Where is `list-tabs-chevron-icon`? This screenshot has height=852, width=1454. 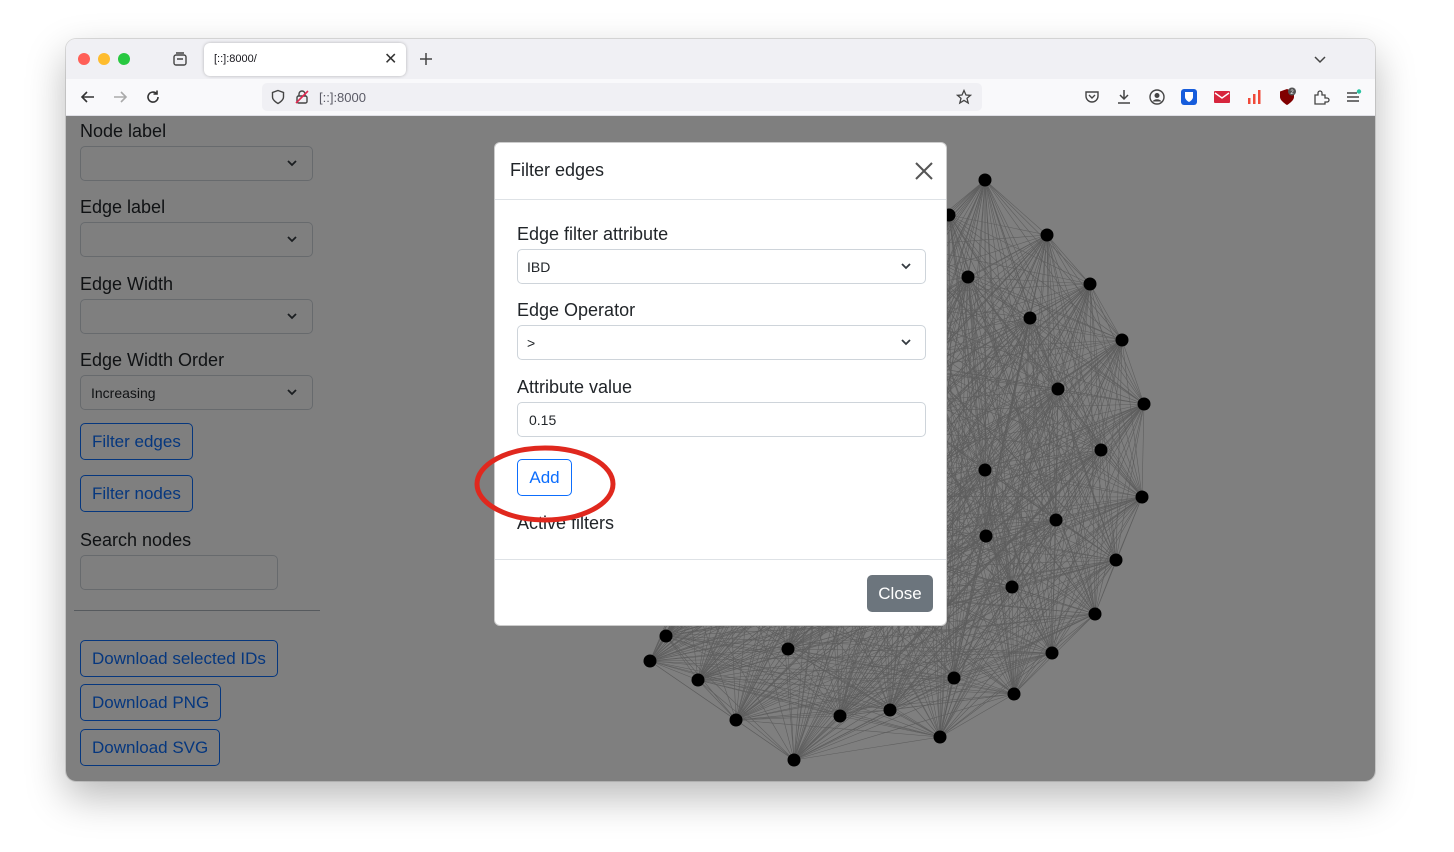
list-tabs-chevron-icon is located at coordinates (1320, 59).